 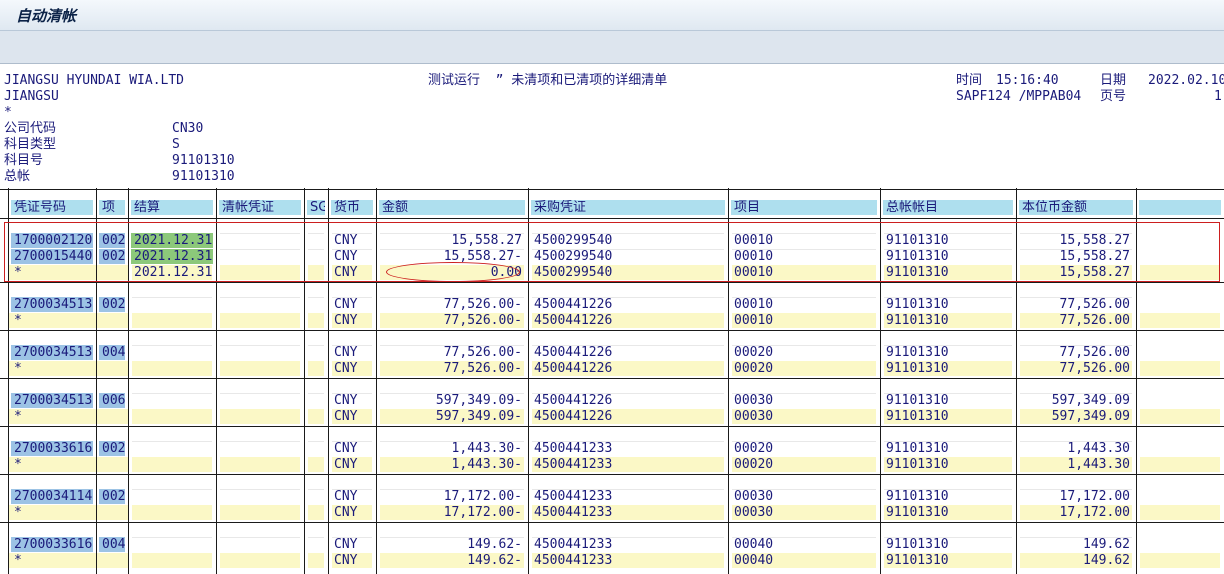 What do you see at coordinates (1019, 96) in the screenshot?
I see `program-name: SAPF124 /MPPAB04` at bounding box center [1019, 96].